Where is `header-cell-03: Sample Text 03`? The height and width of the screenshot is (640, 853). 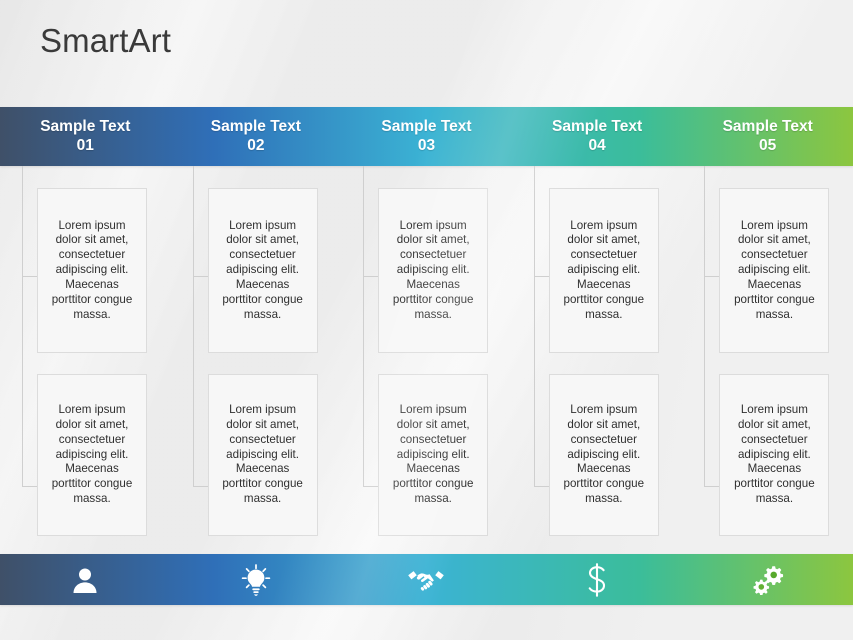
header-cell-03: Sample Text 03 is located at coordinates (426, 136).